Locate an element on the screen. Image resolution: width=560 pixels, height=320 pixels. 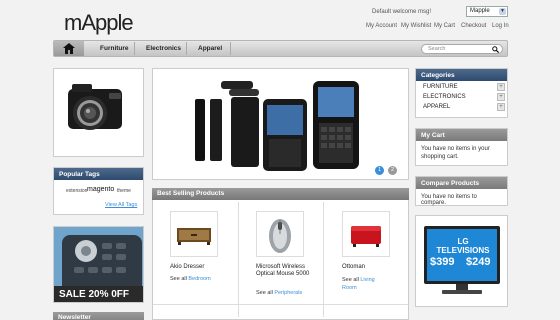
newsletter-title: Newsletter is located at coordinates (98, 316).